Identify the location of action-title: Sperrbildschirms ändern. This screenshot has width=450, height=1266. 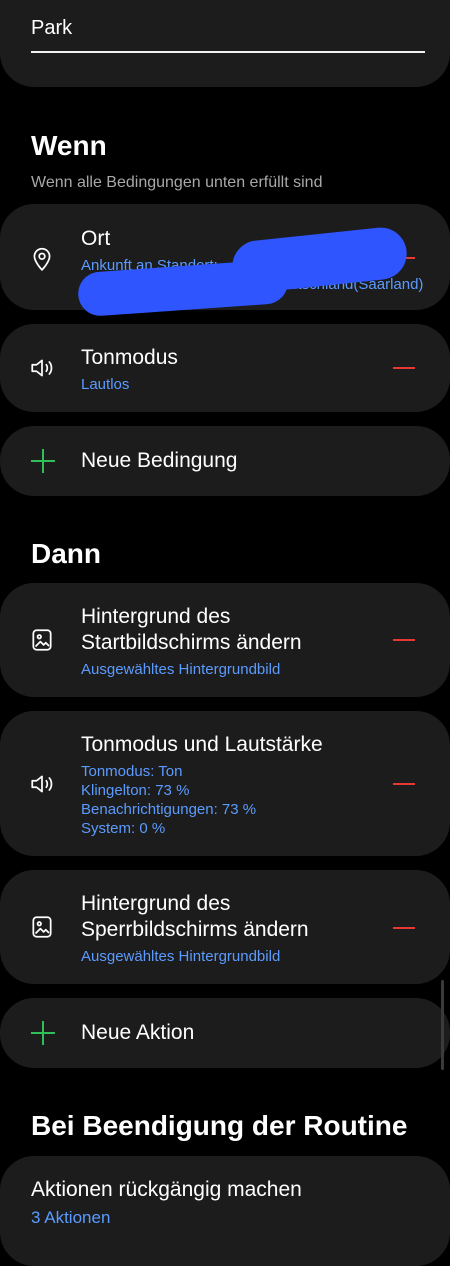
(195, 929).